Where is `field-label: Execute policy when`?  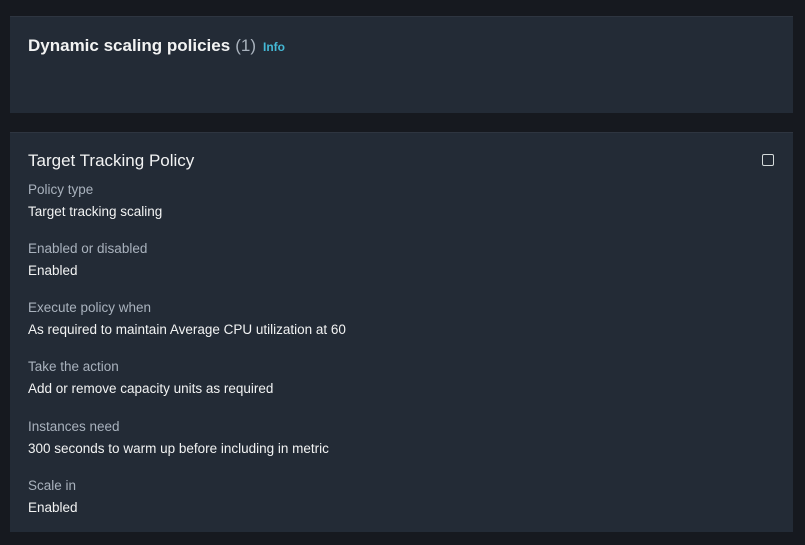 field-label: Execute policy when is located at coordinates (90, 307).